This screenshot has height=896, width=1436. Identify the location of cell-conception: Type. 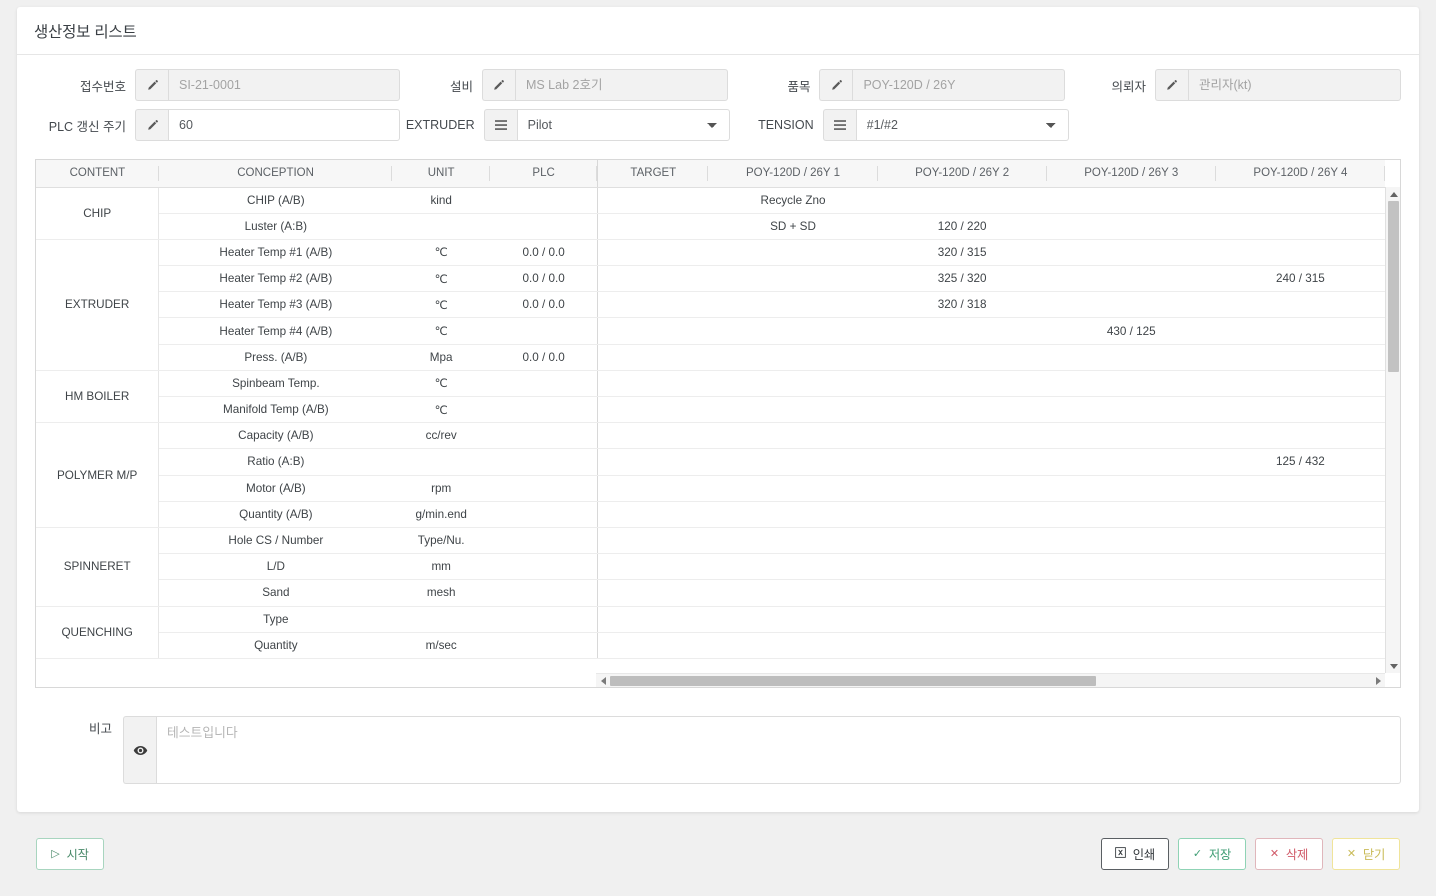
(275, 619).